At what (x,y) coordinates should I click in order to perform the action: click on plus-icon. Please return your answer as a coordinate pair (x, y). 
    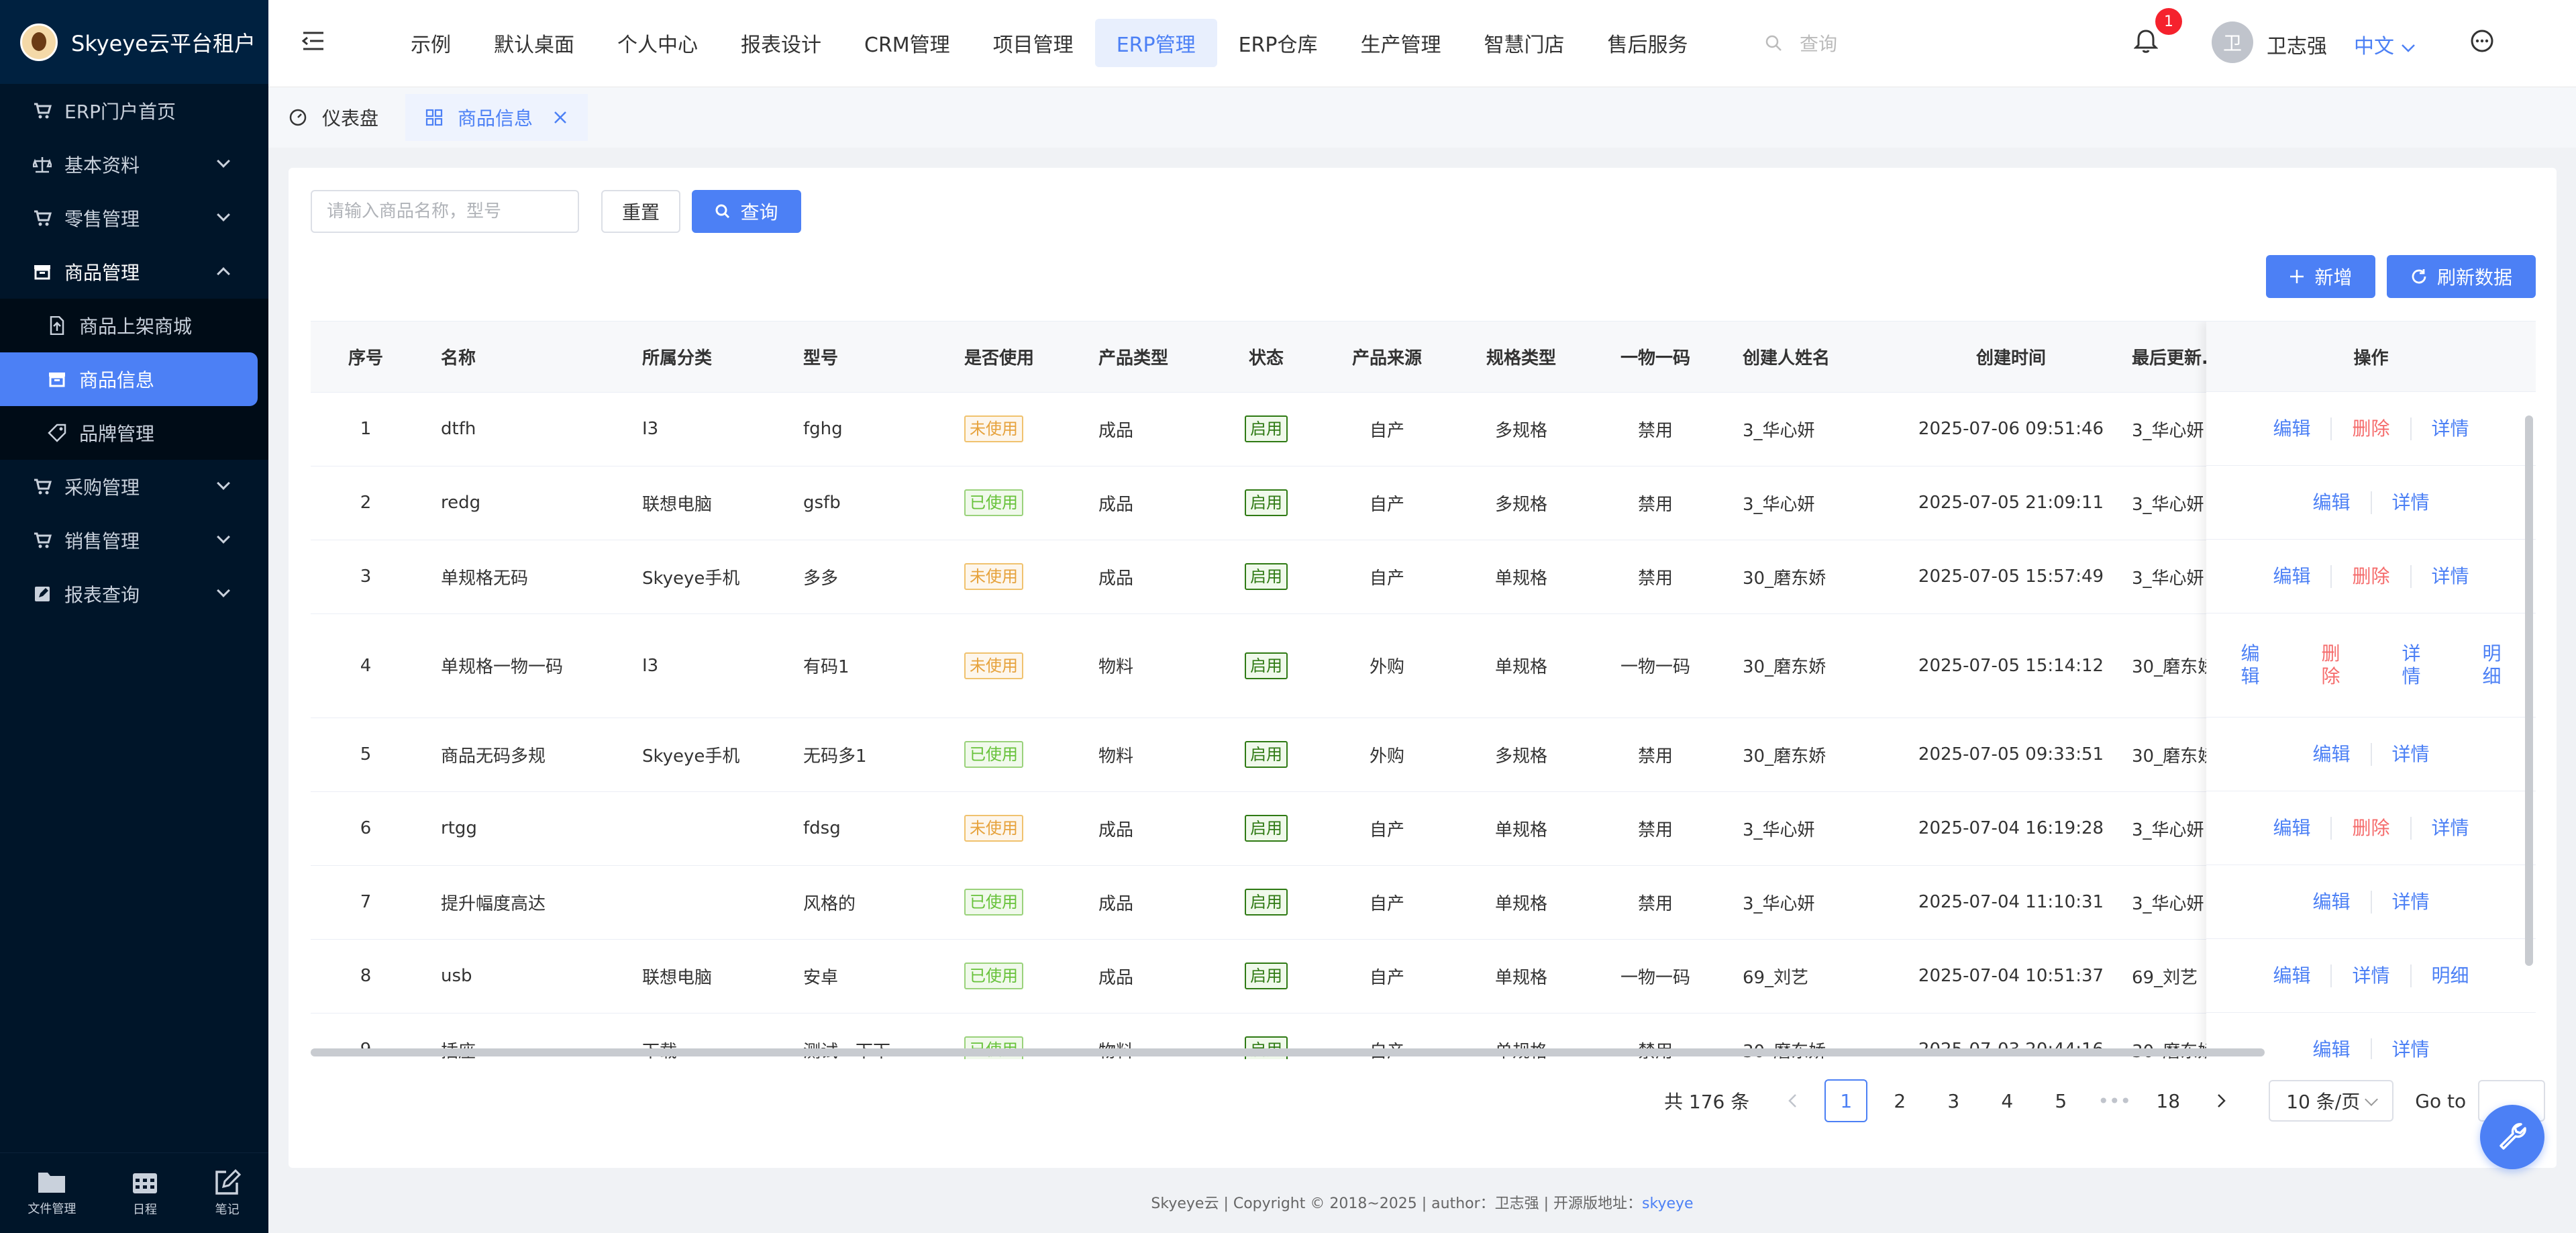
    Looking at the image, I should click on (2297, 276).